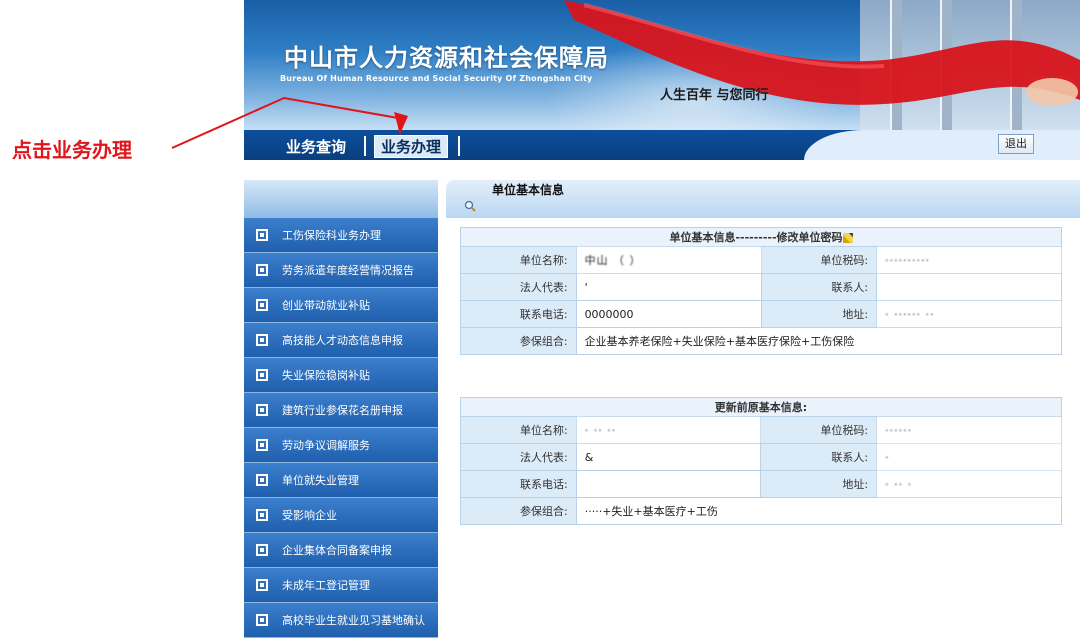 The height and width of the screenshot is (638, 1080). I want to click on sidebar-item-entrepreneurship-subsidy: 创业带动就业补贴, so click(341, 305).